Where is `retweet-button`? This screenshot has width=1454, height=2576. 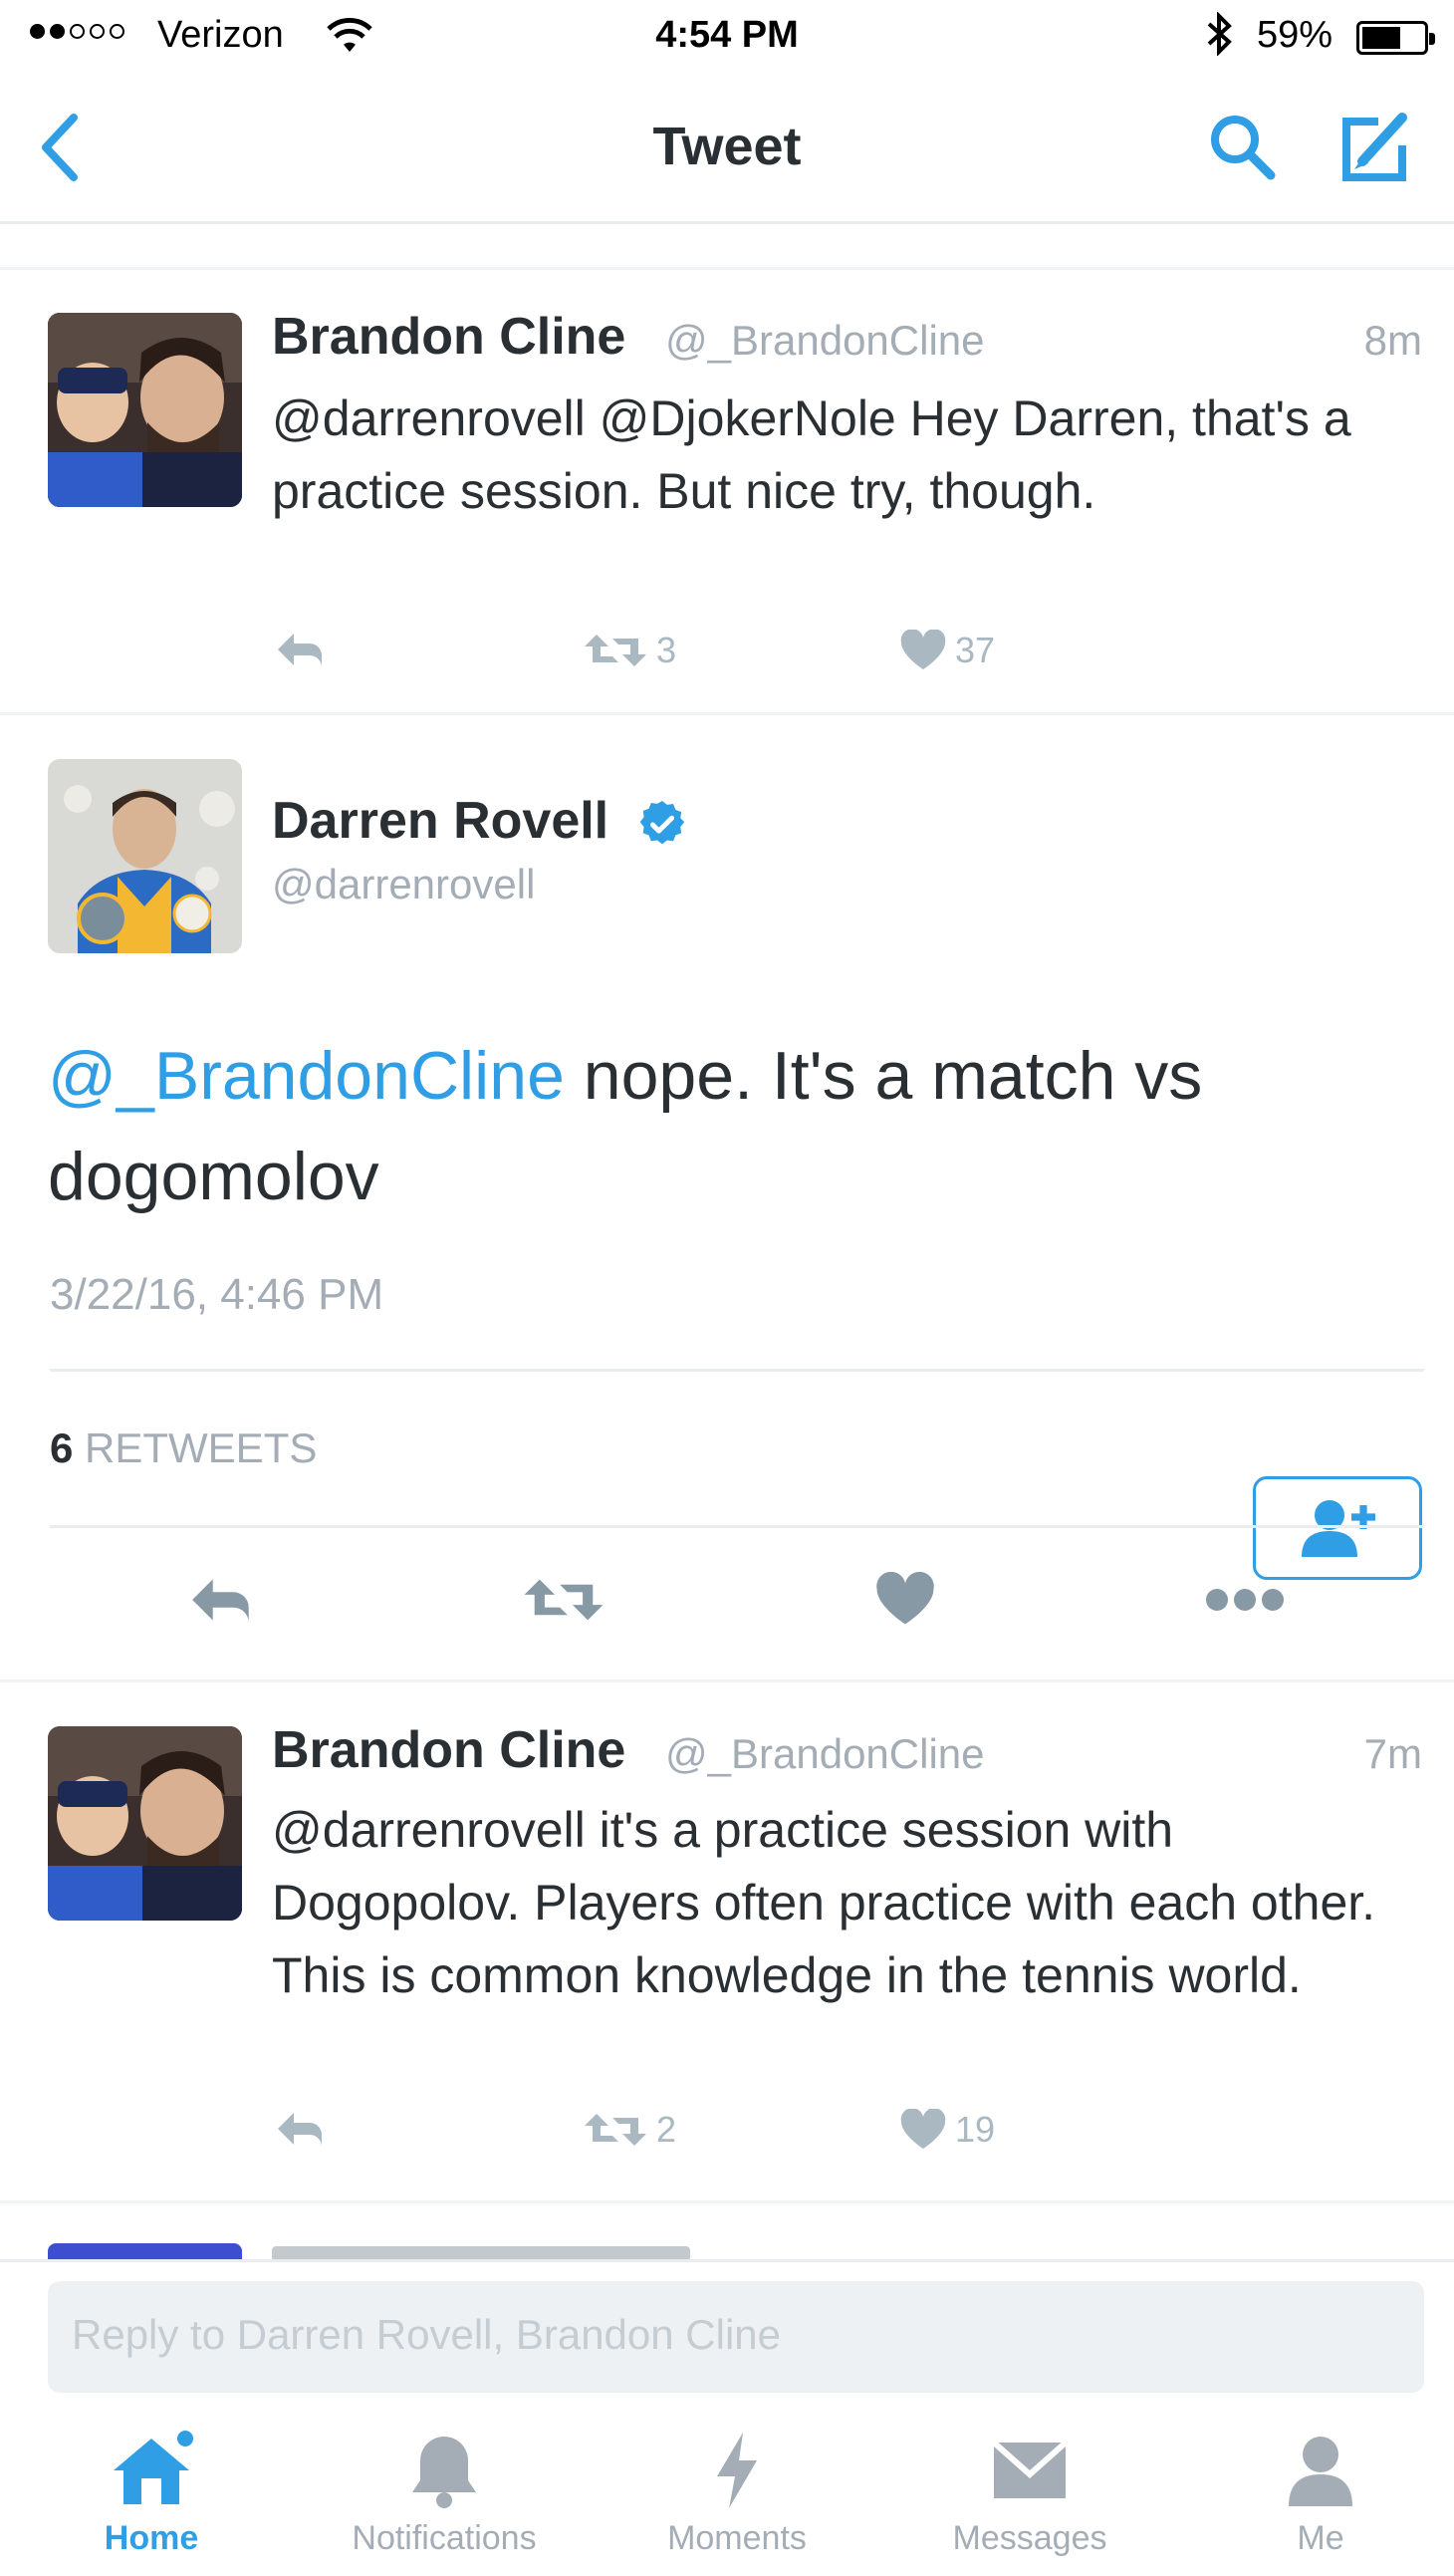 retweet-button is located at coordinates (564, 1602).